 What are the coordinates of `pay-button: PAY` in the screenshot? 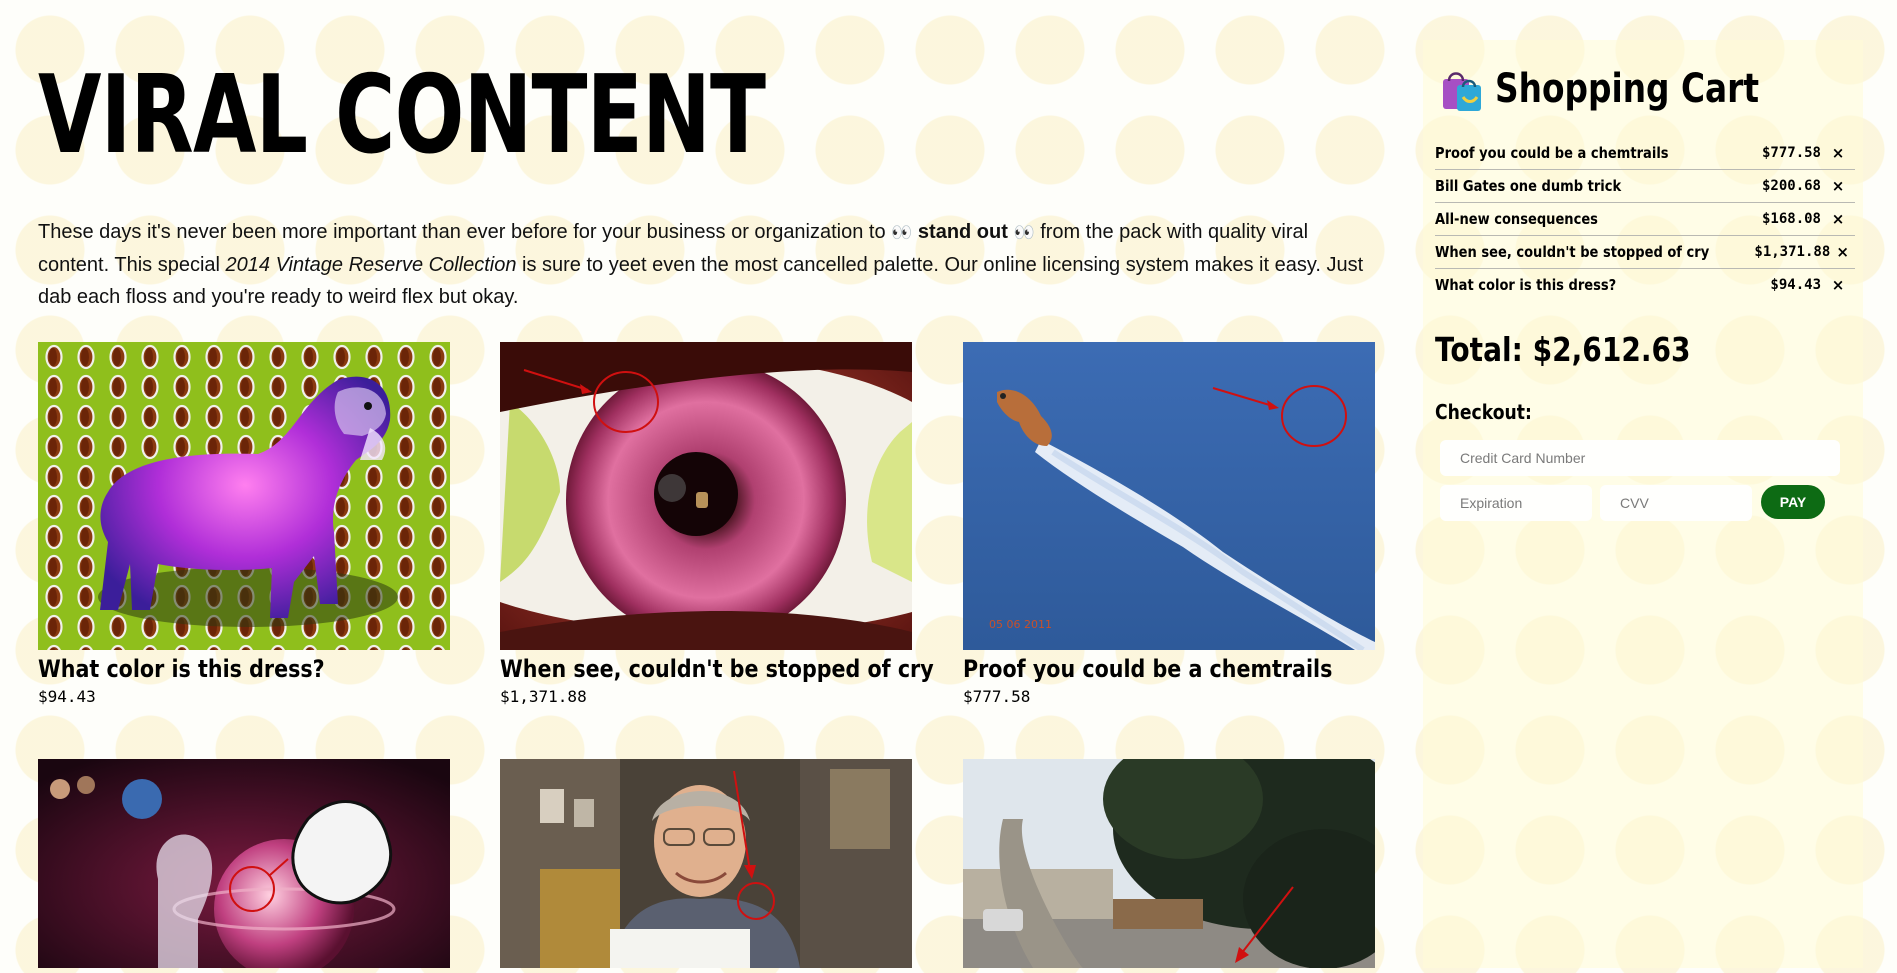 It's located at (1793, 502).